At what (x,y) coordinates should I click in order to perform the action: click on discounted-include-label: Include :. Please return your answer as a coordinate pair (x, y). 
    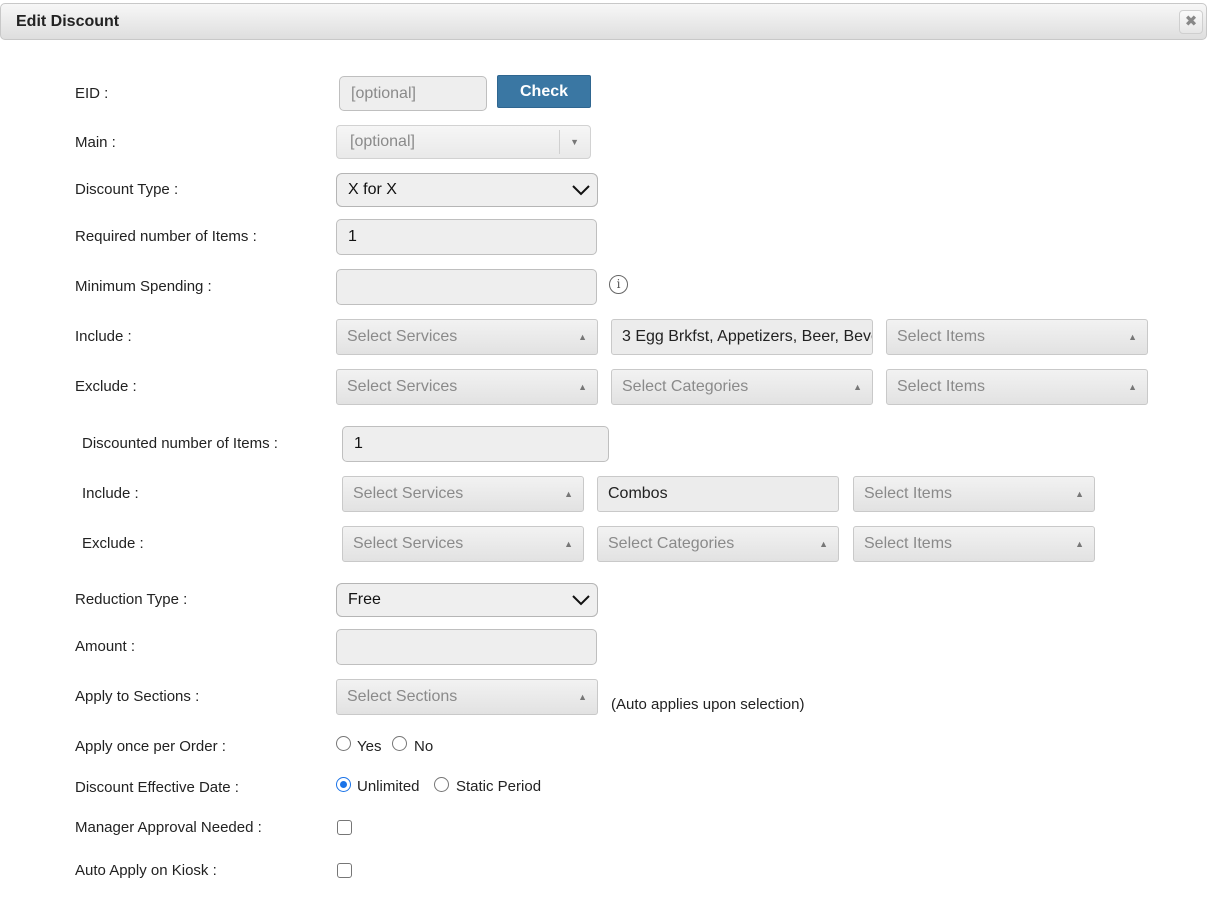
    Looking at the image, I should click on (110, 493).